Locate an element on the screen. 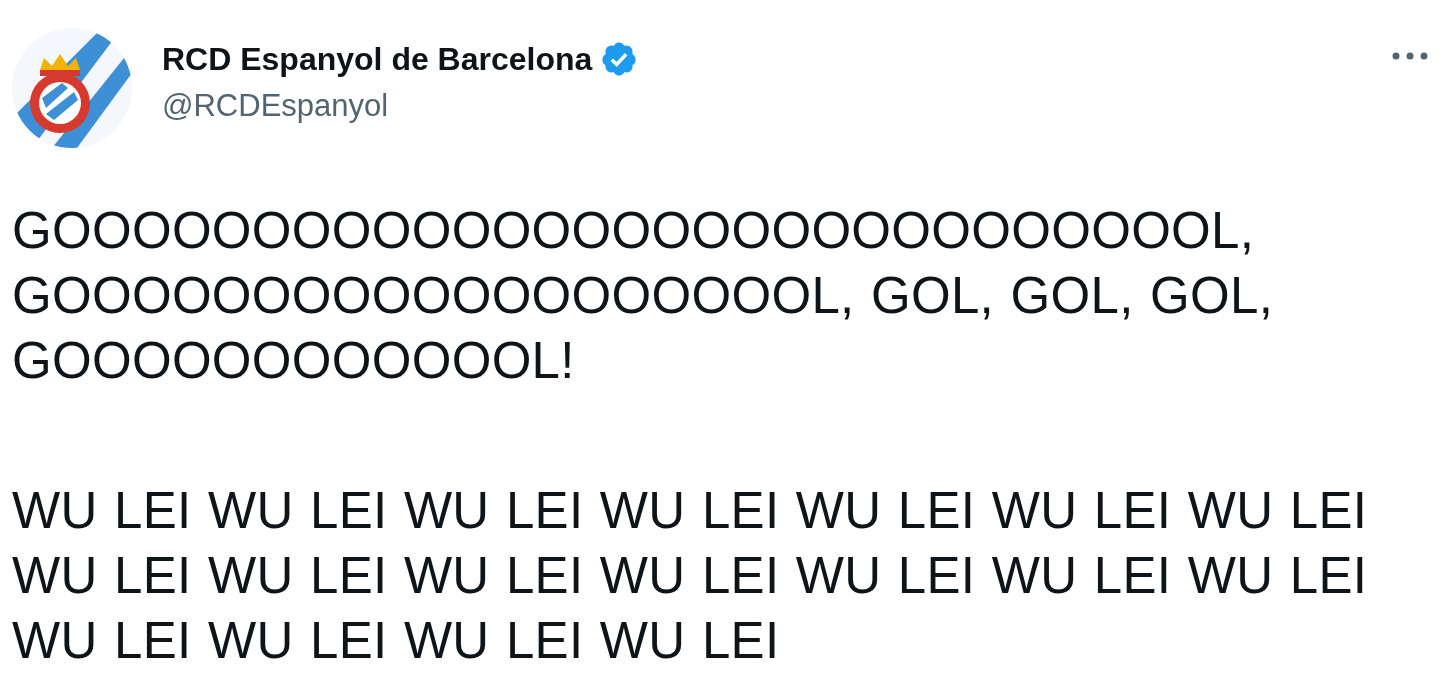  author-name: RCD Espanyol de Barcelona is located at coordinates (377, 59).